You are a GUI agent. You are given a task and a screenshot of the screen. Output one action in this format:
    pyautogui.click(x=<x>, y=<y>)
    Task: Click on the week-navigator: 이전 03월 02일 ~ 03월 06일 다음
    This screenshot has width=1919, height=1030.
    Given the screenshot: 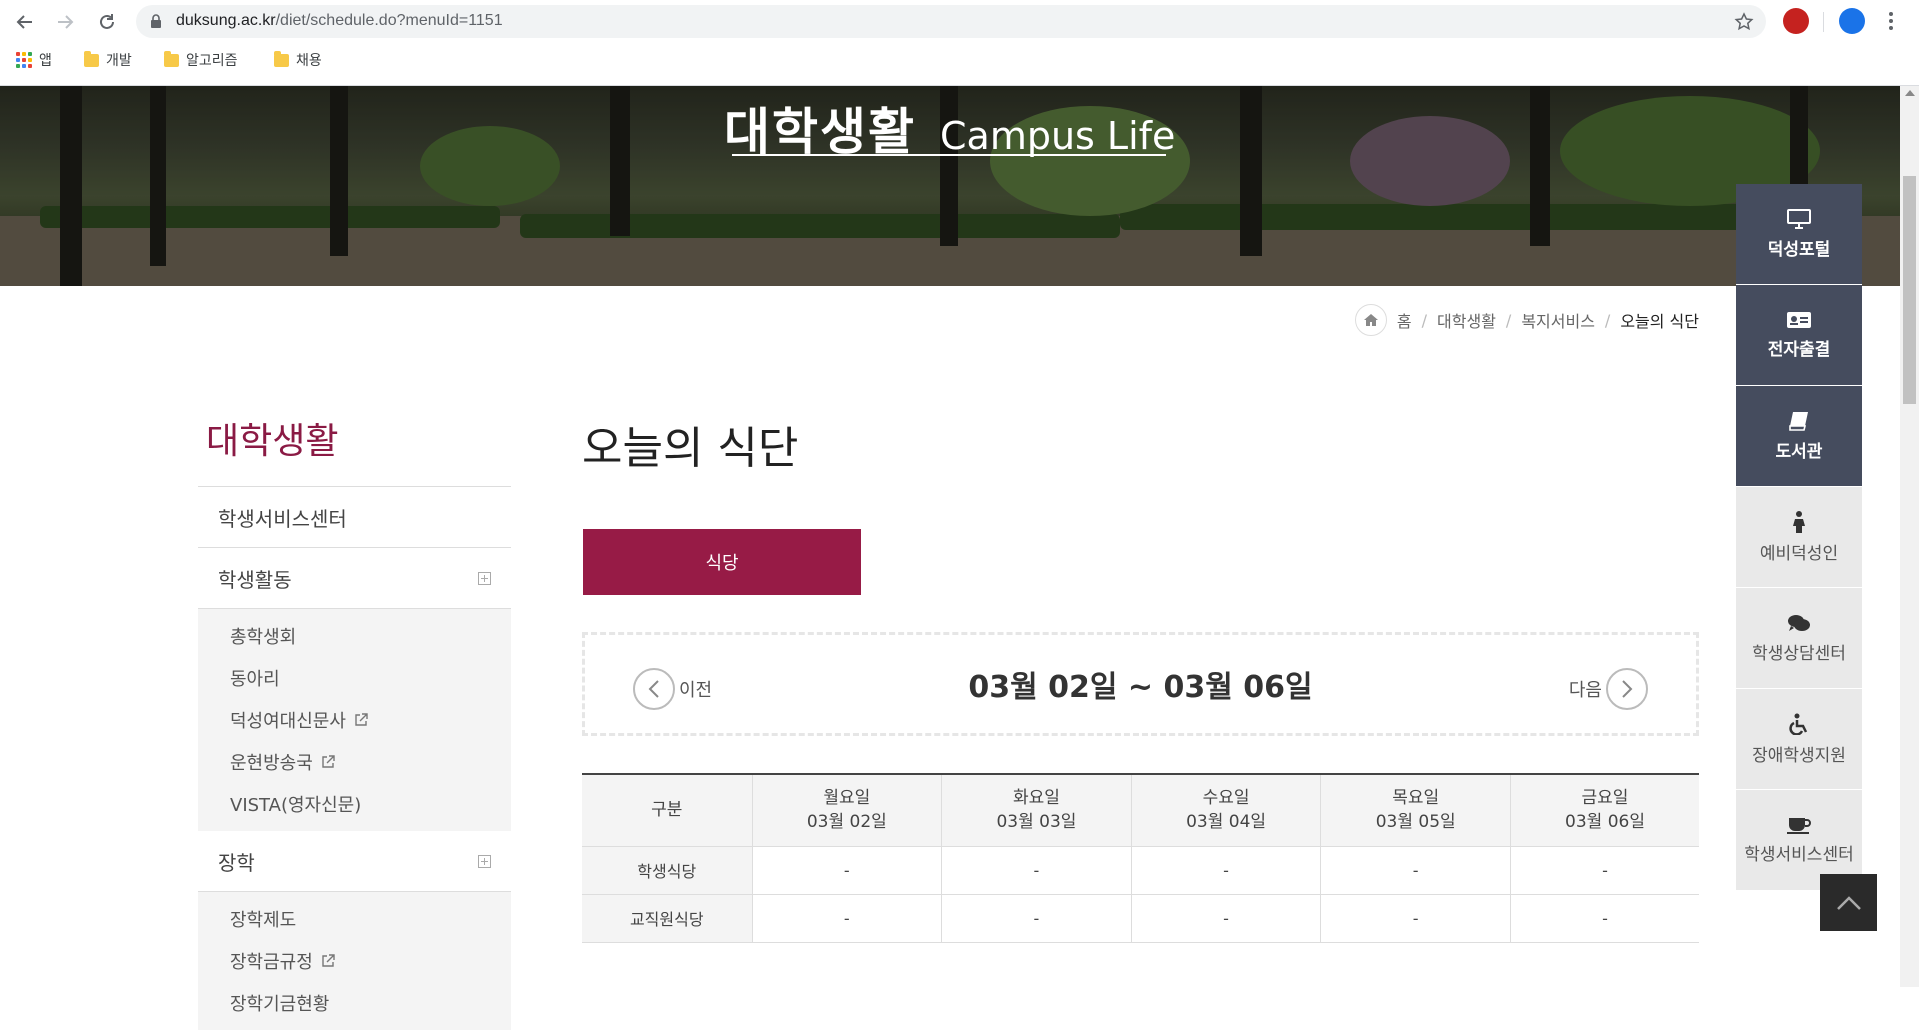 What is the action you would take?
    pyautogui.click(x=1140, y=684)
    